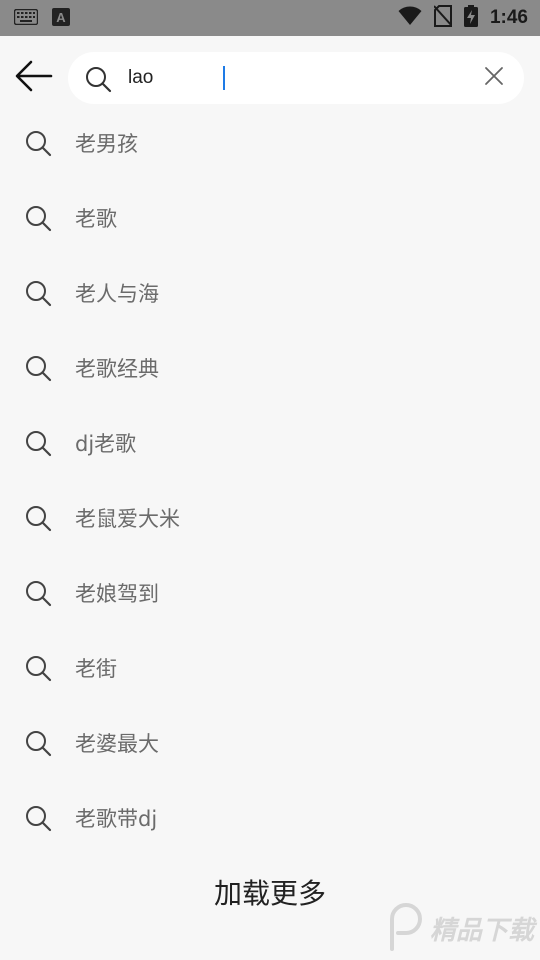 This screenshot has height=960, width=540. I want to click on suggestion-label: 老歌带dj, so click(116, 818).